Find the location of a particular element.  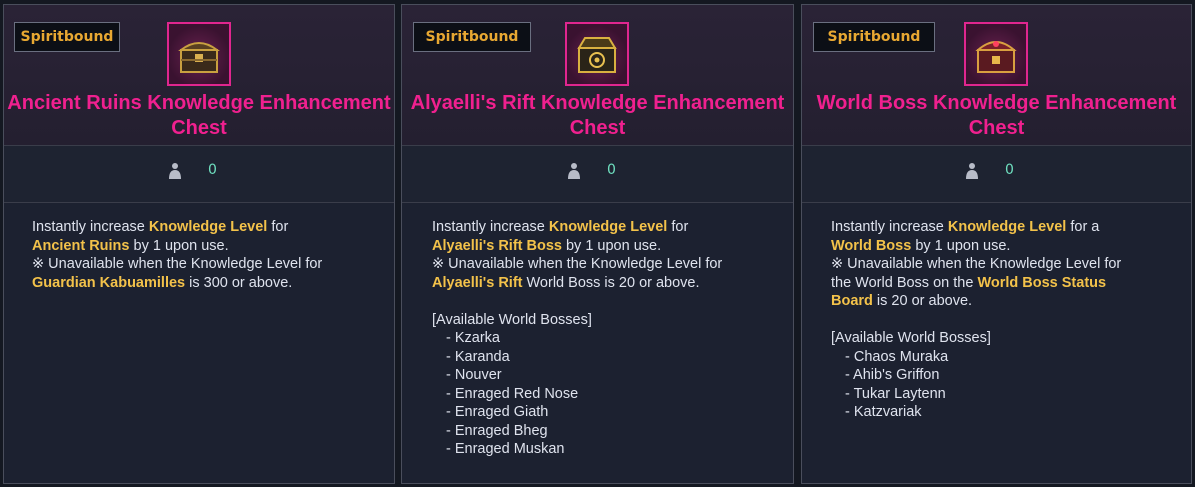

desc-highlight: Guardian Kabuamilles is located at coordinates (109, 282).